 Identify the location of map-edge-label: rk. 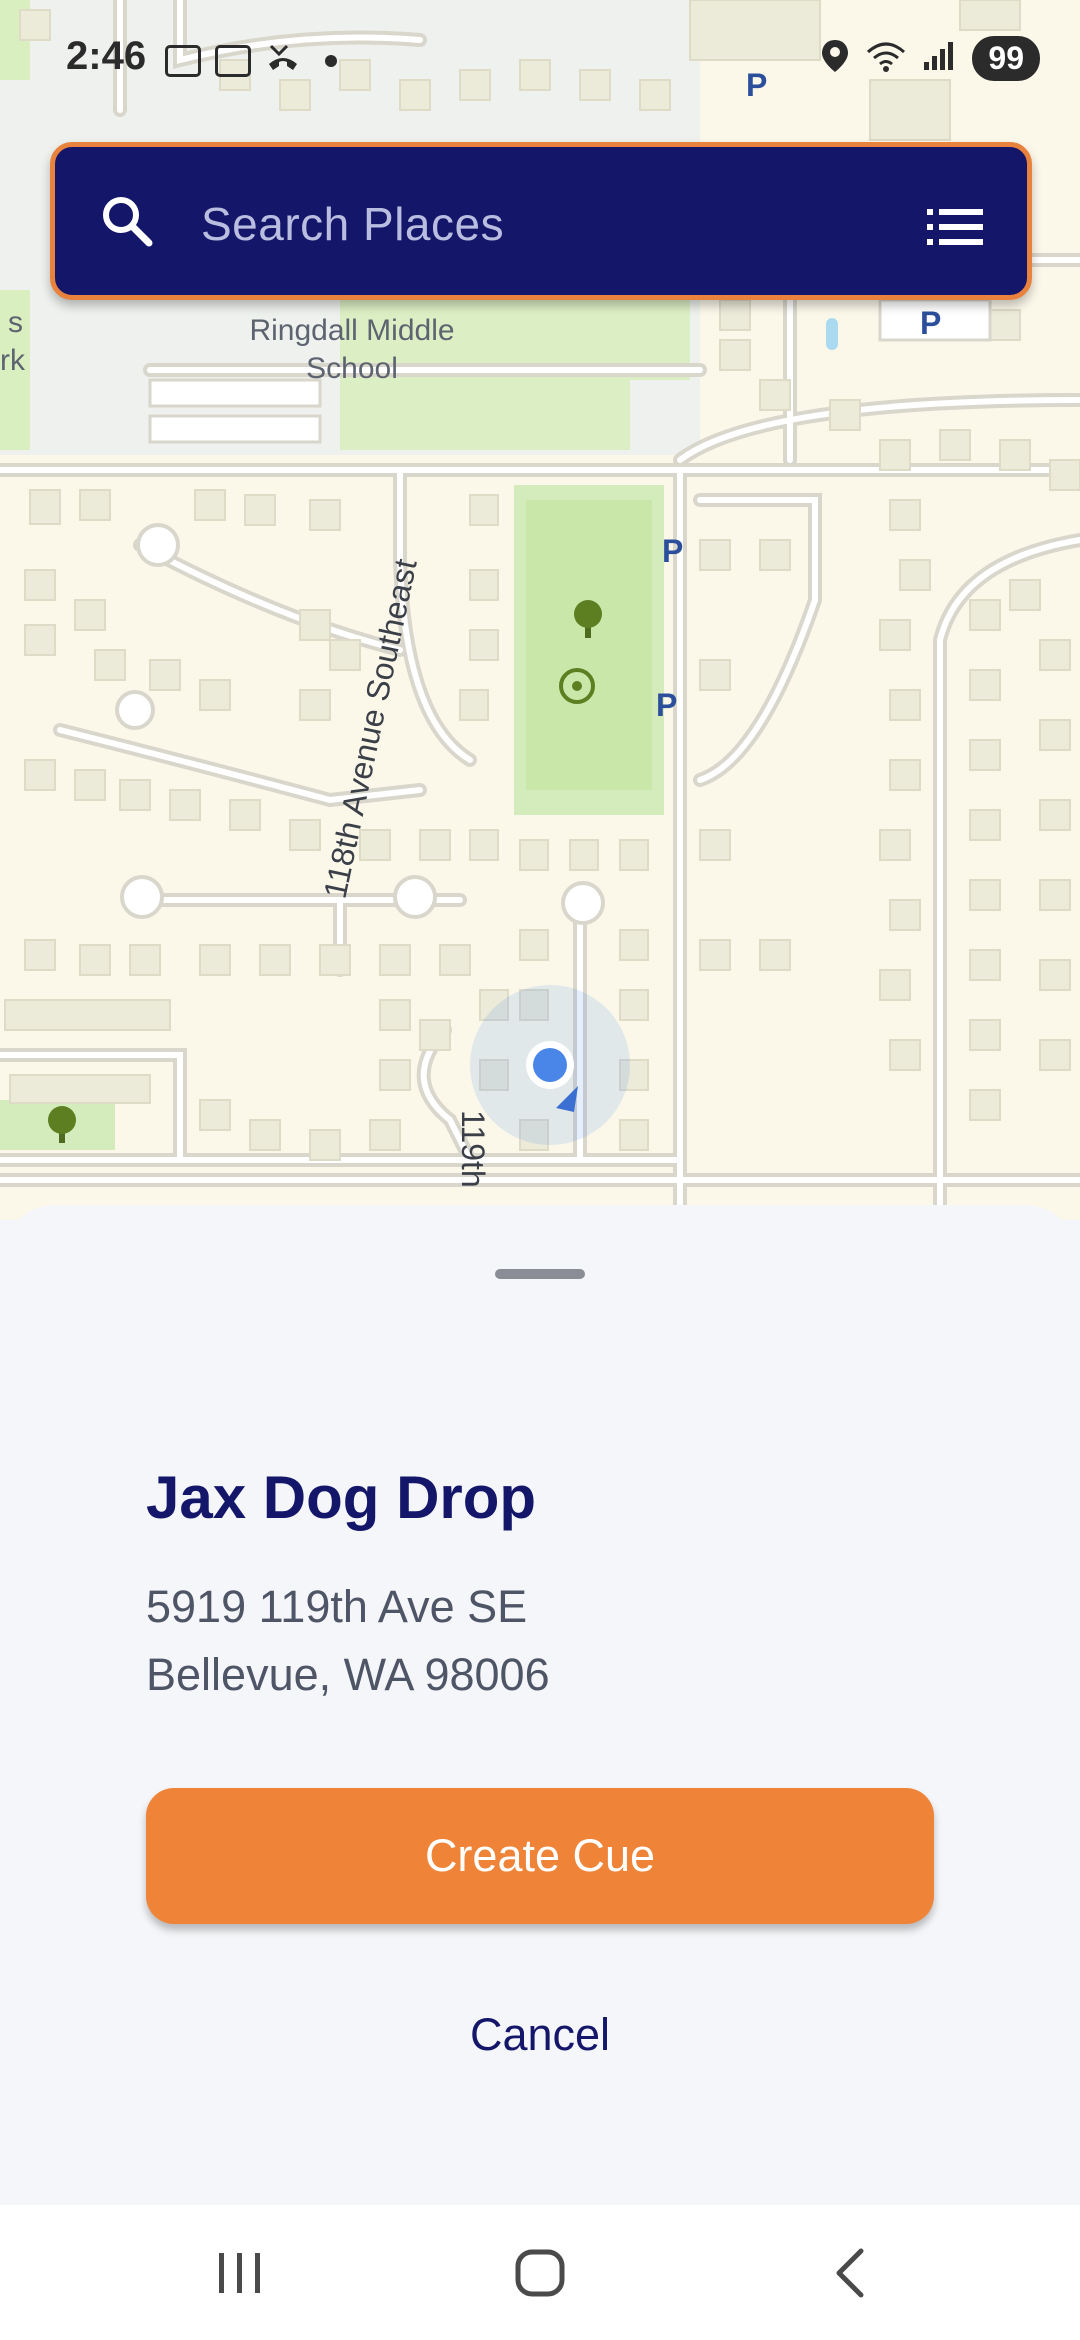
(13, 360).